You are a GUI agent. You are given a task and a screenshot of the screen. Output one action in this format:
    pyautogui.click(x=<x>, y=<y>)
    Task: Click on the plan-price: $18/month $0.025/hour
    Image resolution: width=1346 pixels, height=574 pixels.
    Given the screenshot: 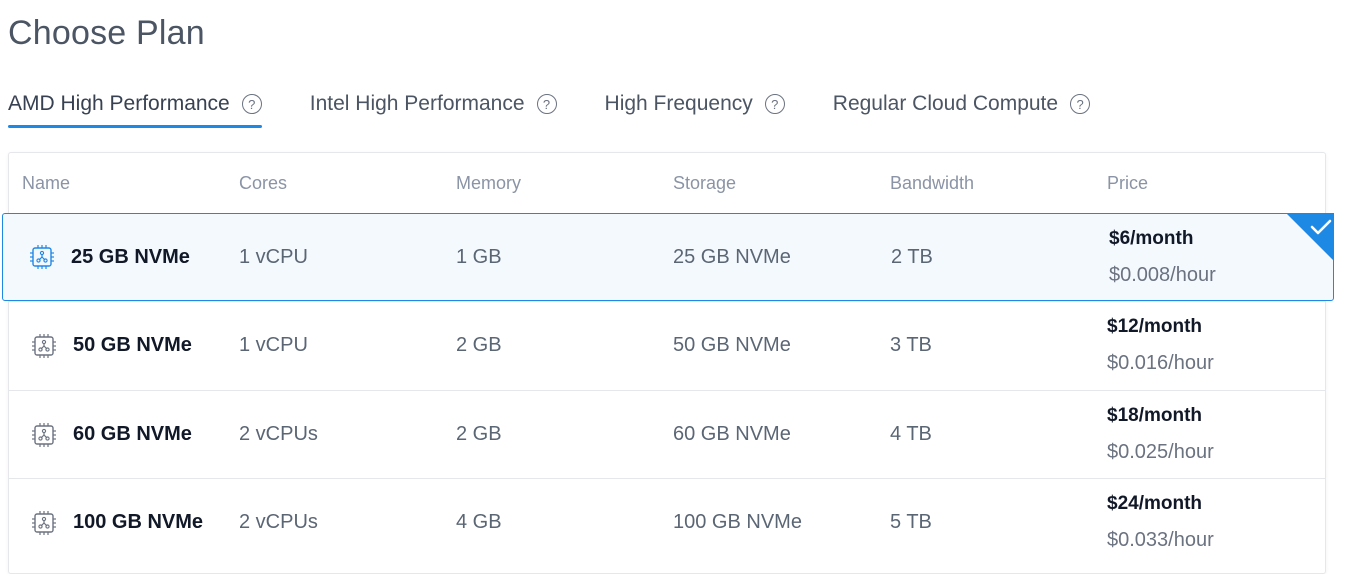 What is the action you would take?
    pyautogui.click(x=1160, y=434)
    